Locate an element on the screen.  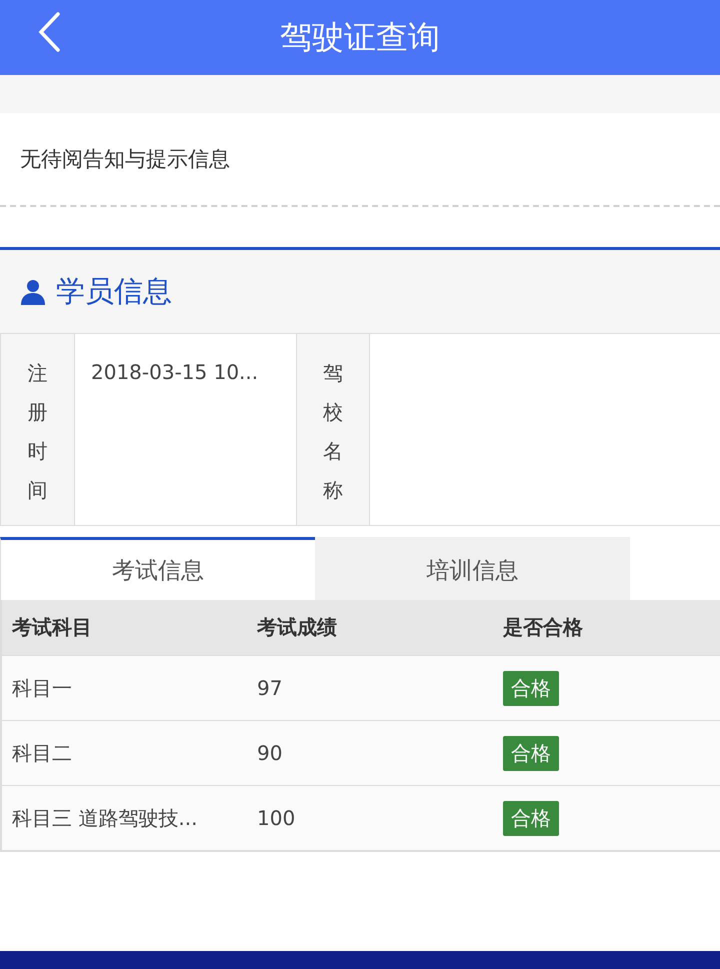
back-icon is located at coordinates (49, 32).